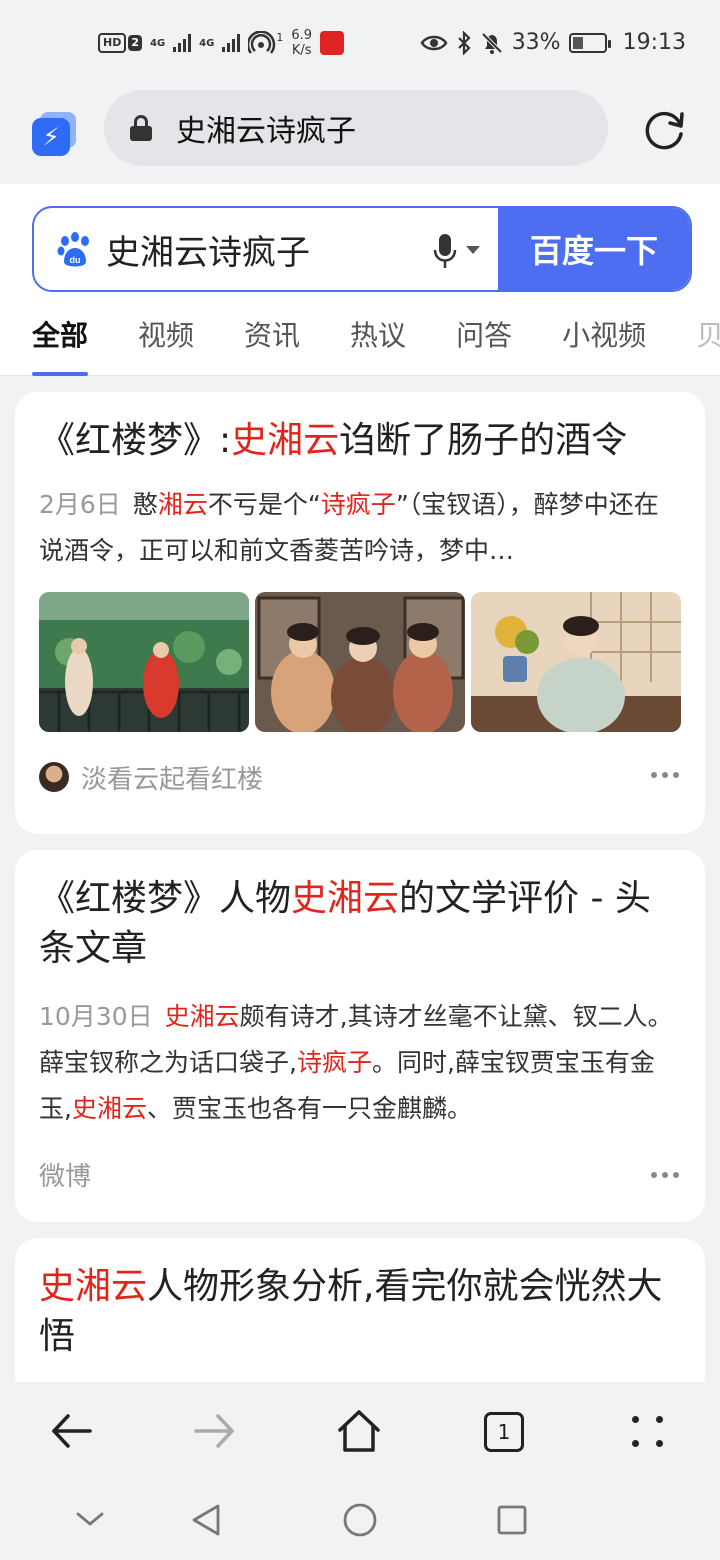  What do you see at coordinates (512, 1520) in the screenshot?
I see `nav-recents-icon` at bounding box center [512, 1520].